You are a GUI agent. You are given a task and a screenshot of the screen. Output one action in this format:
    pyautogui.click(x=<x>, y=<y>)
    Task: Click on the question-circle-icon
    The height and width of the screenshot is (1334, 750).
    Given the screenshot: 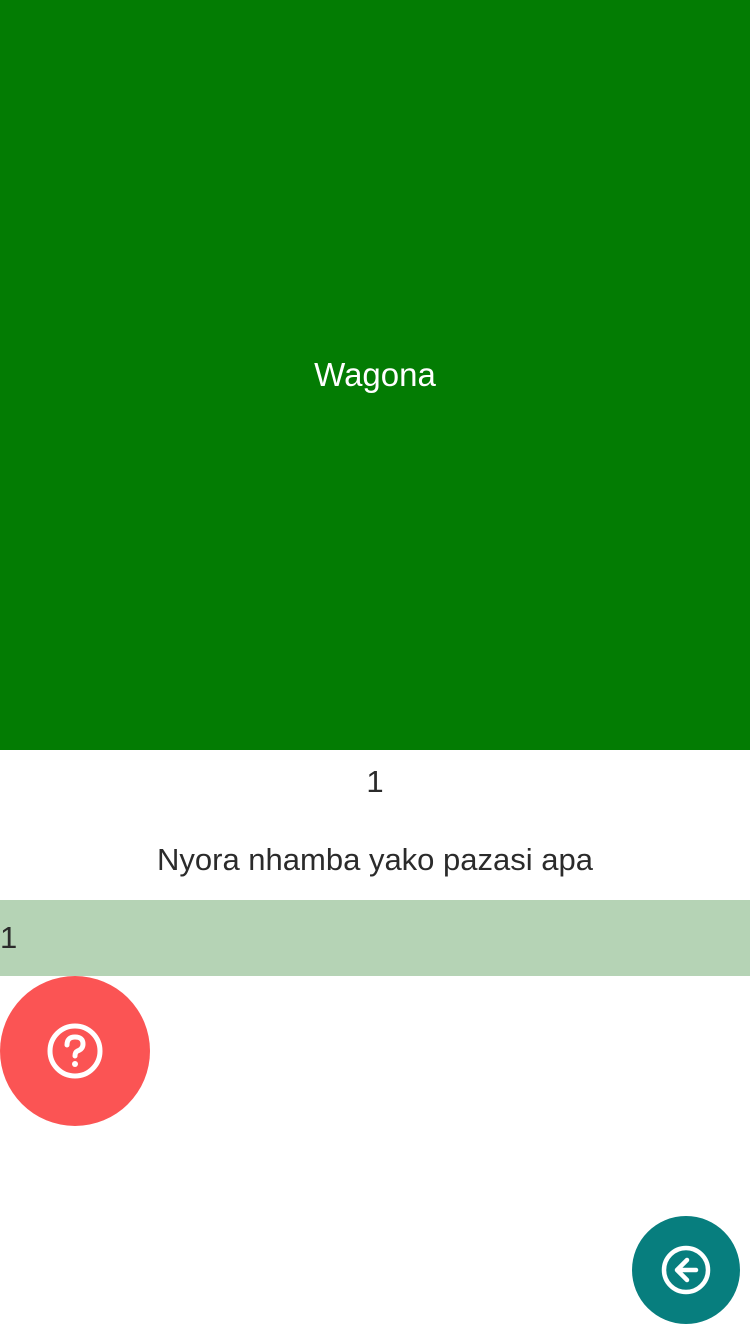 What is the action you would take?
    pyautogui.click(x=75, y=1051)
    